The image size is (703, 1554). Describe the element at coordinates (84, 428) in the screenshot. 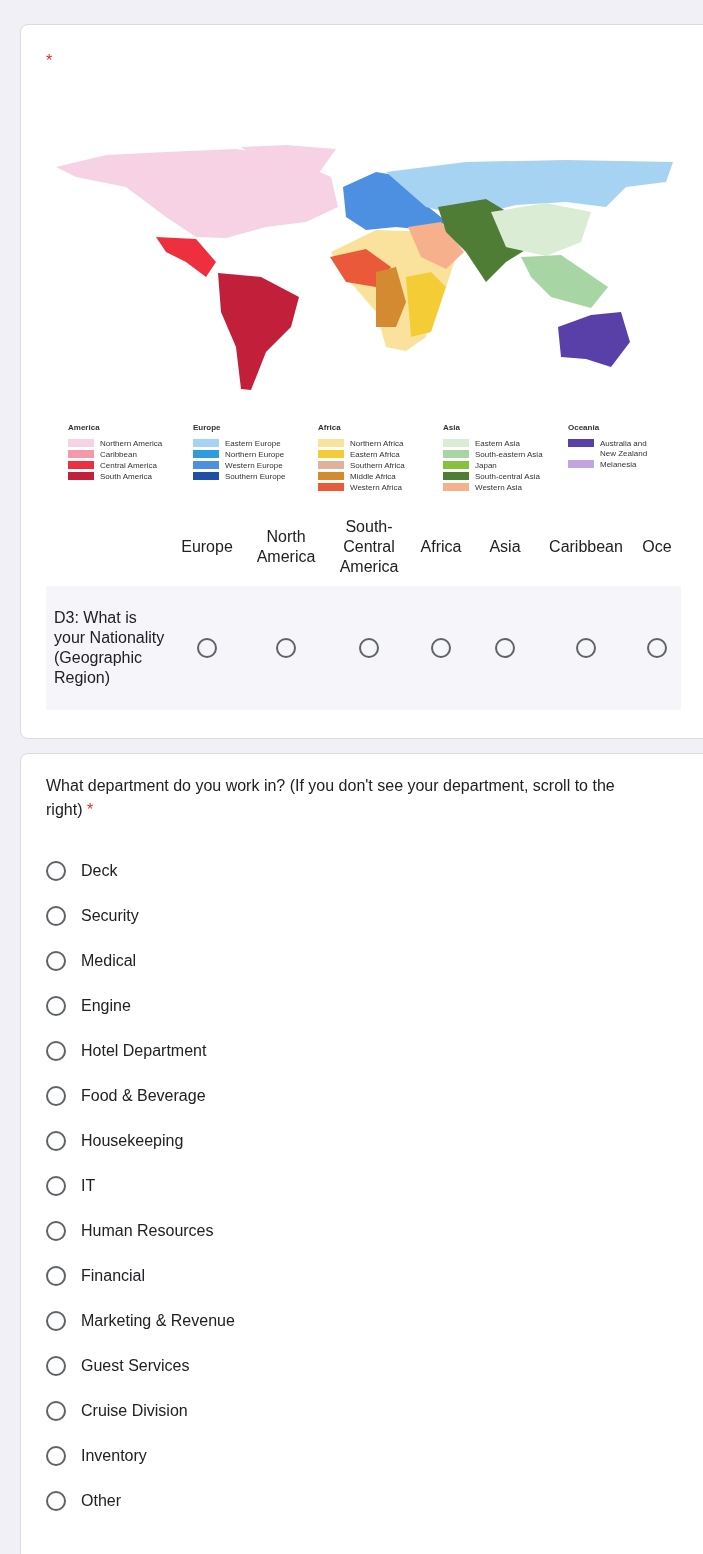

I see `legend-title: America` at that location.